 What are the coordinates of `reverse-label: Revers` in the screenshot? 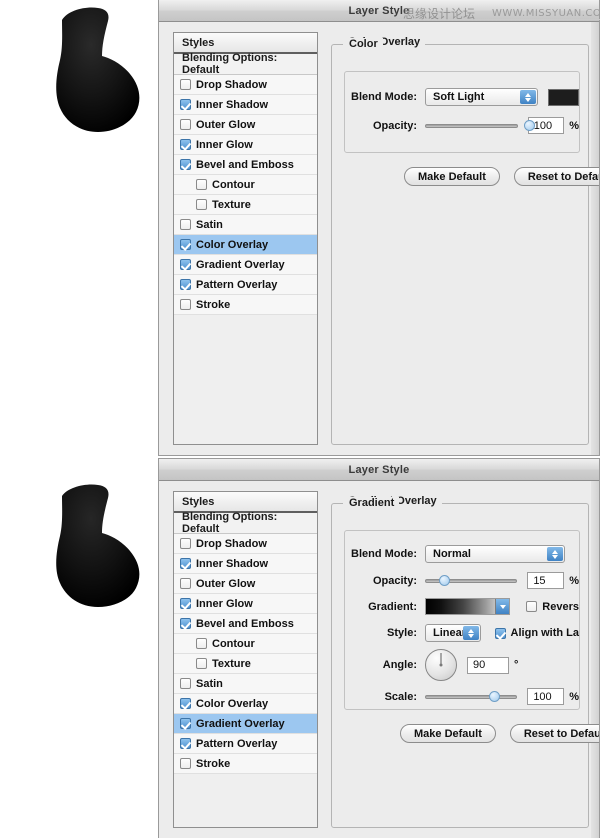 It's located at (560, 606).